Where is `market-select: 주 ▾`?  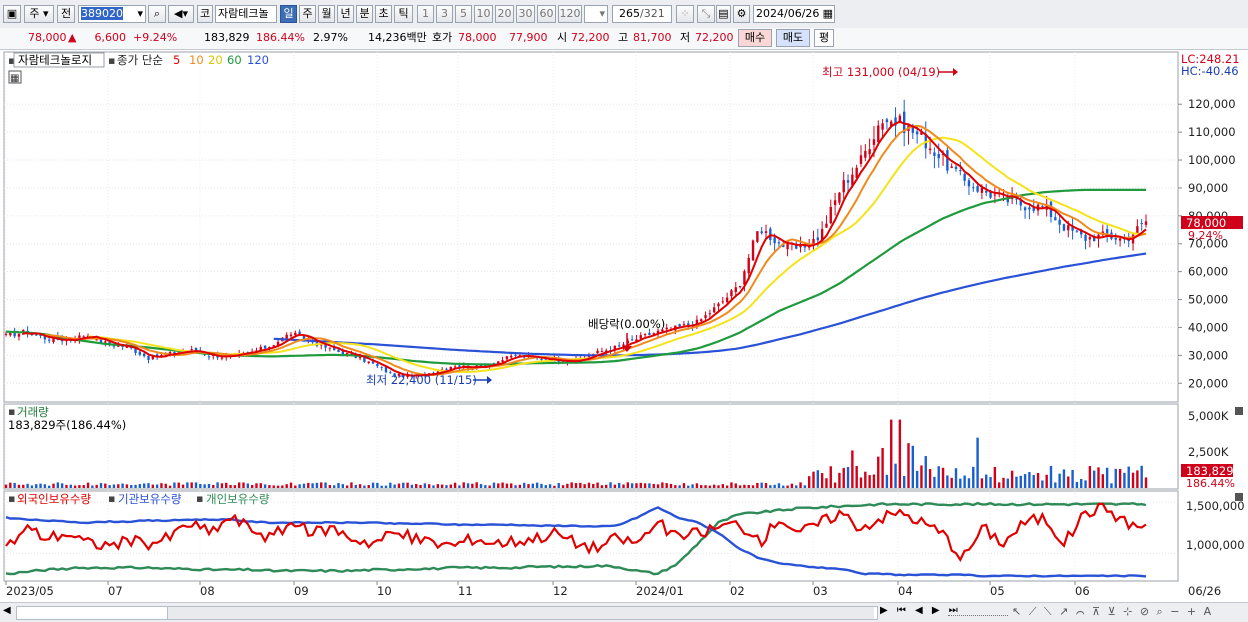
market-select: 주 ▾ is located at coordinates (39, 14).